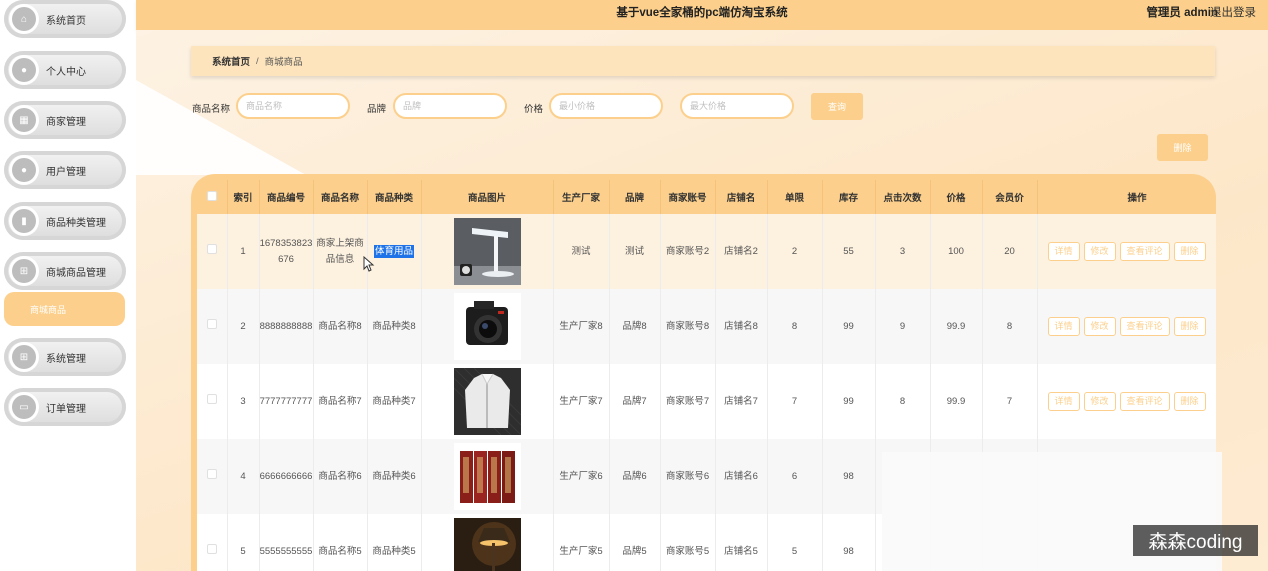 This screenshot has height=571, width=1268. Describe the element at coordinates (1010, 197) in the screenshot. I see `column-header: 会员价` at that location.